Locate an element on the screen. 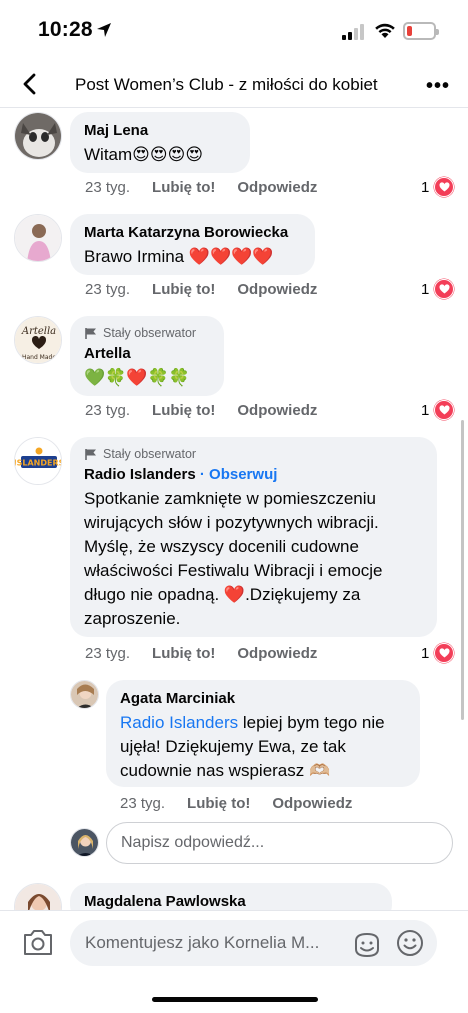 This screenshot has height=1013, width=468. svg-text: Hand Made is located at coordinates (39, 357).